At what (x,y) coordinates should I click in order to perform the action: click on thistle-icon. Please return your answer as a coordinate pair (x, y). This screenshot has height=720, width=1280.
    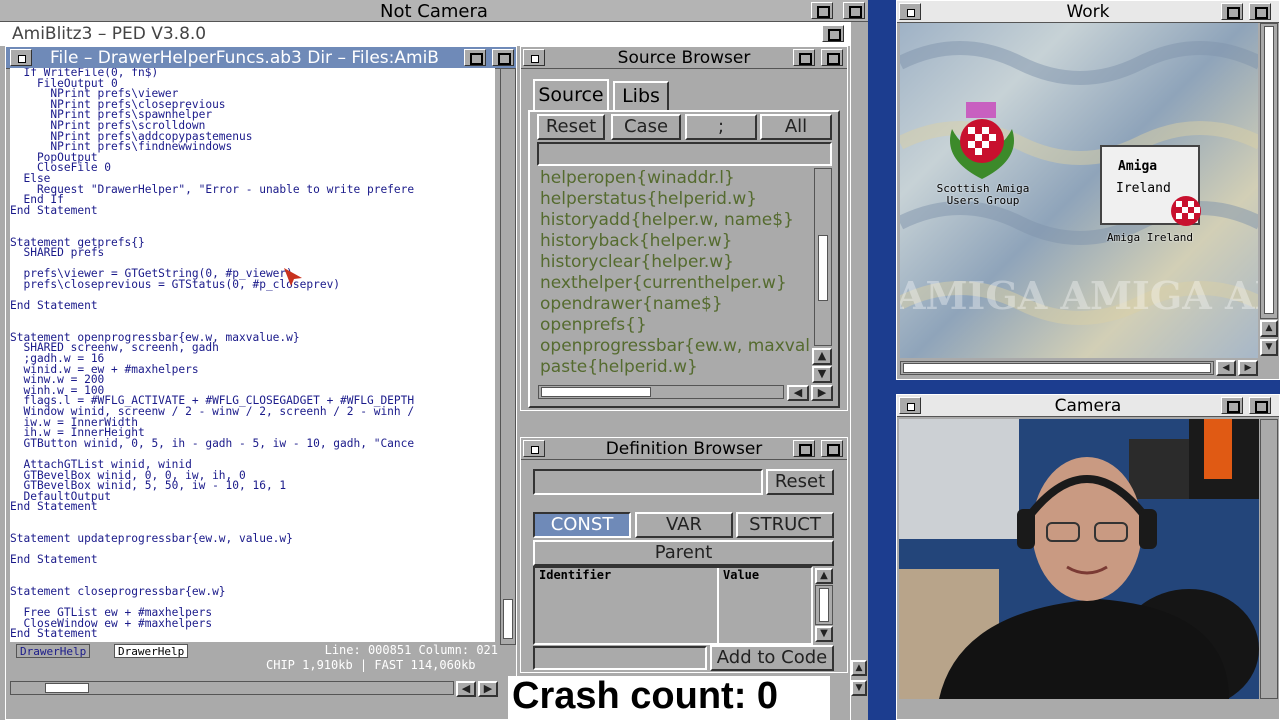
    Looking at the image, I should click on (982, 141).